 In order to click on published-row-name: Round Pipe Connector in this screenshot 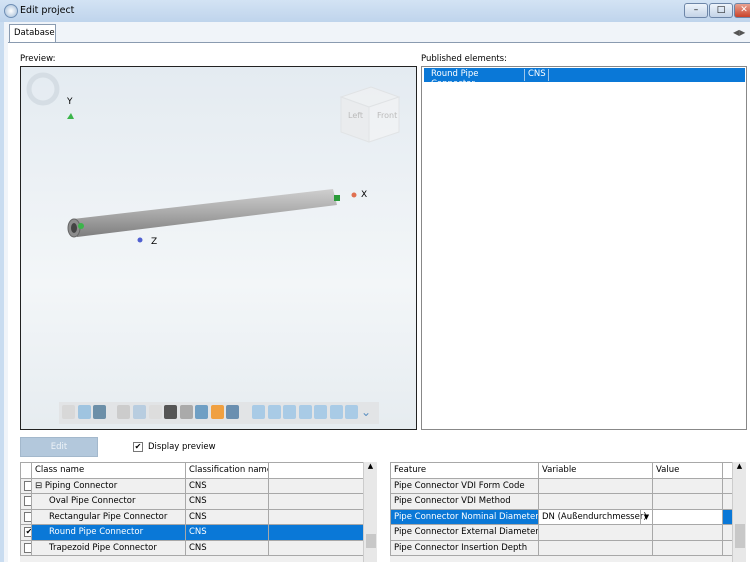, I will do `click(476, 79)`.